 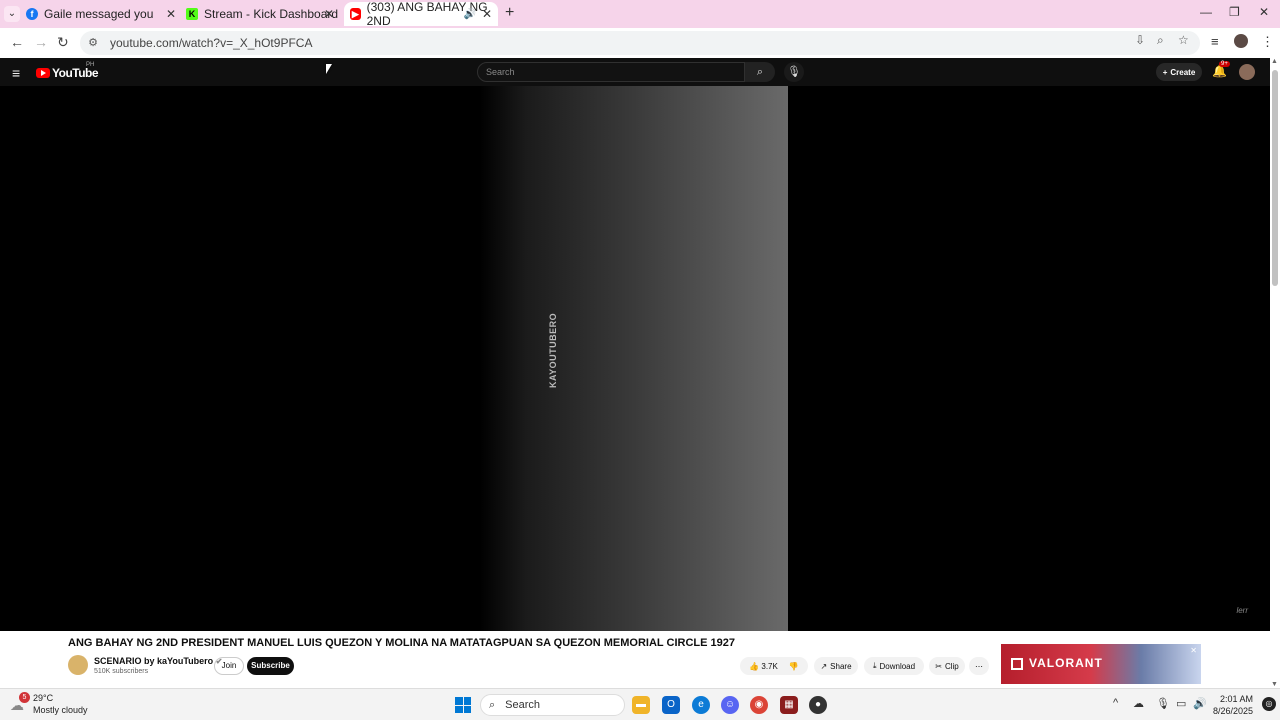 I want to click on more-actions-button: ⋯, so click(x=979, y=666).